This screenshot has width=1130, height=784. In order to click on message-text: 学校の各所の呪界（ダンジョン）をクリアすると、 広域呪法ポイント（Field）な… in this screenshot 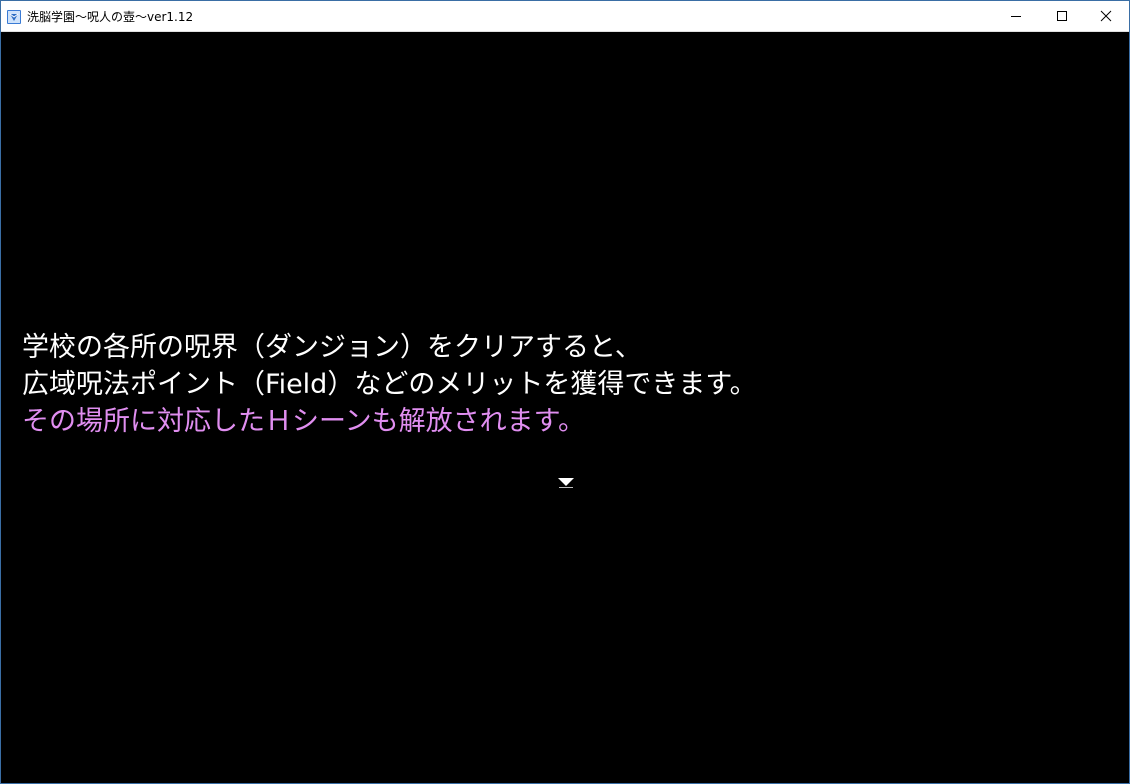, I will do `click(389, 384)`.